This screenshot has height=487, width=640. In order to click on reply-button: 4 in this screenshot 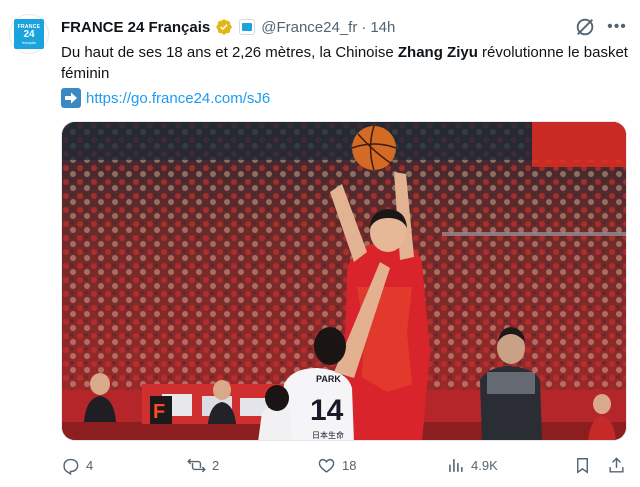, I will do `click(77, 465)`.